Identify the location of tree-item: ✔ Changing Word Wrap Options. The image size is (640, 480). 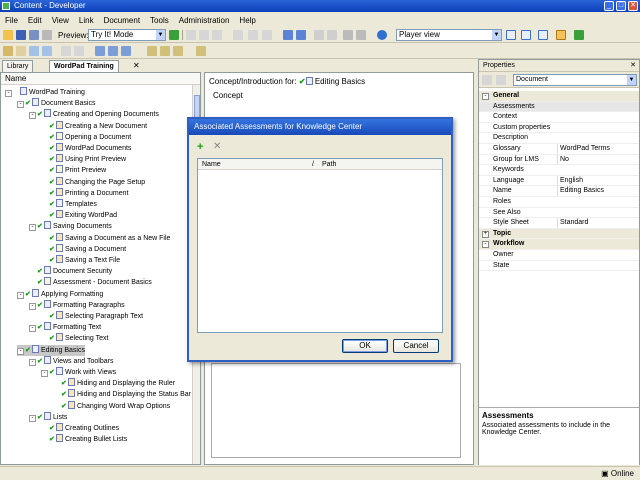
(111, 406).